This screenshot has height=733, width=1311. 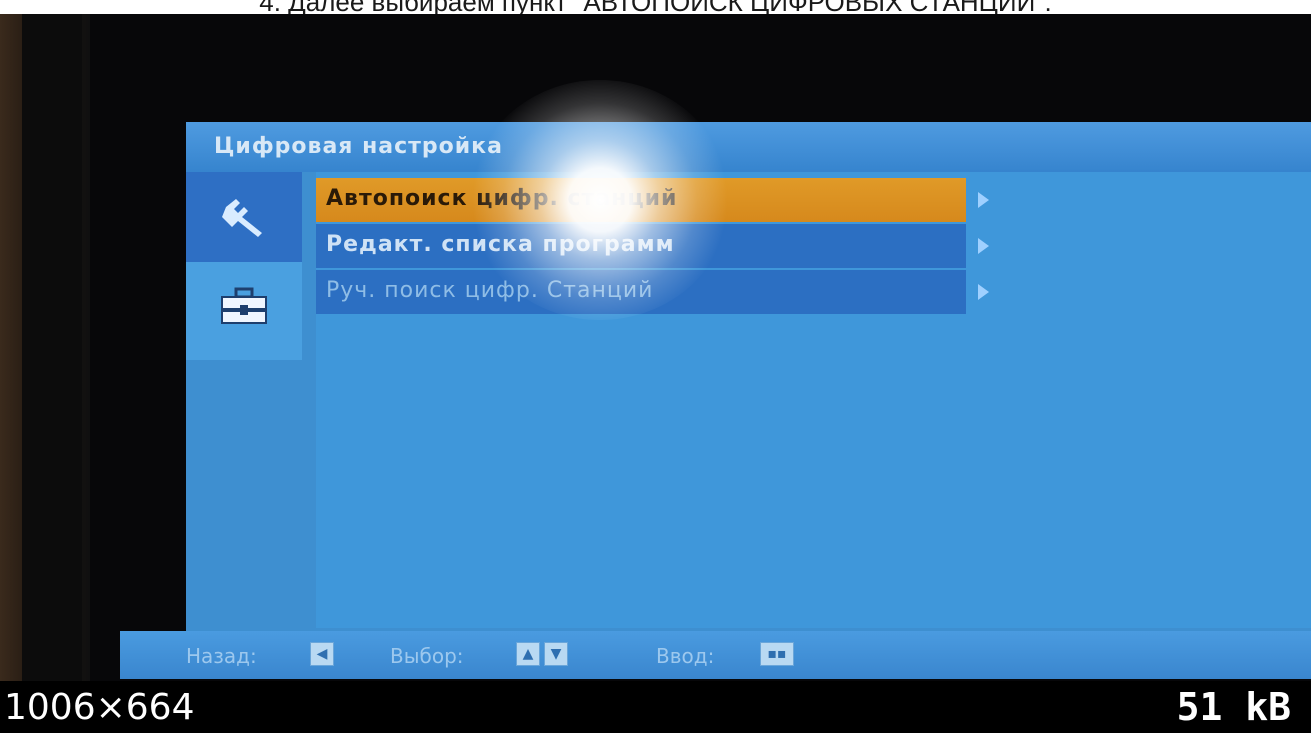 What do you see at coordinates (1233, 707) in the screenshot?
I see `image-file-size: 51 kB` at bounding box center [1233, 707].